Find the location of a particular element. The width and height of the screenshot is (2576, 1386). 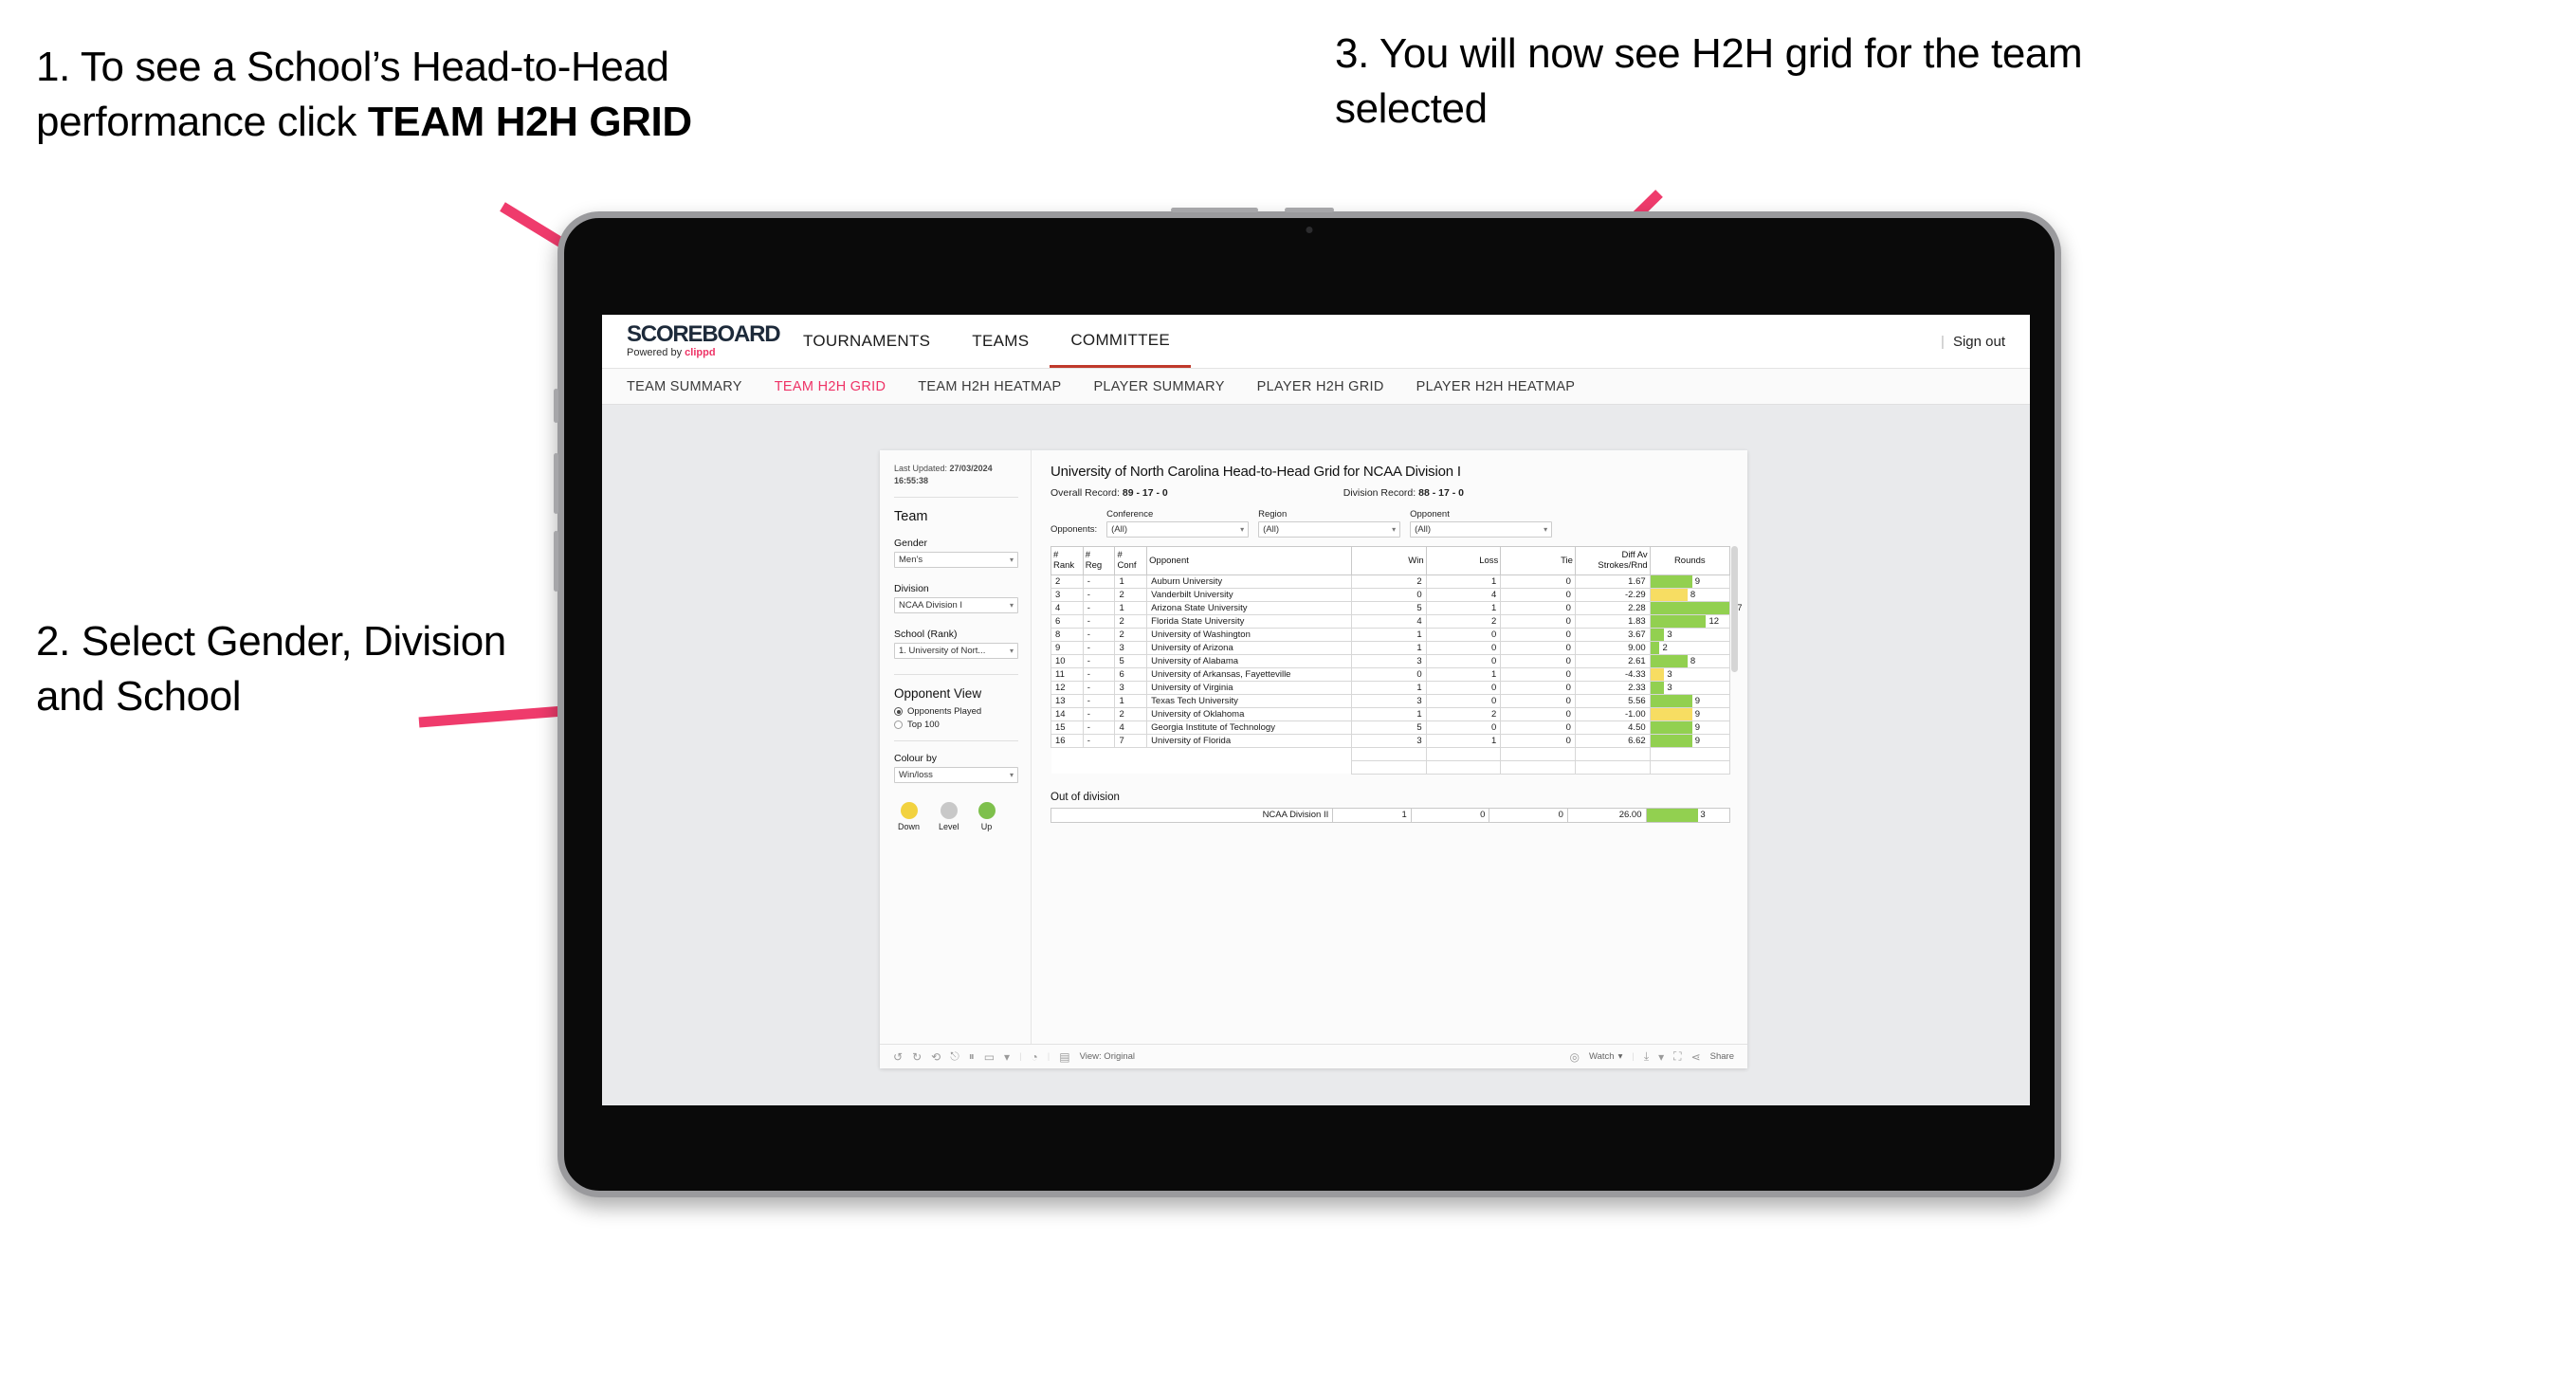

cell-rank: 2 is located at coordinates (1067, 581).